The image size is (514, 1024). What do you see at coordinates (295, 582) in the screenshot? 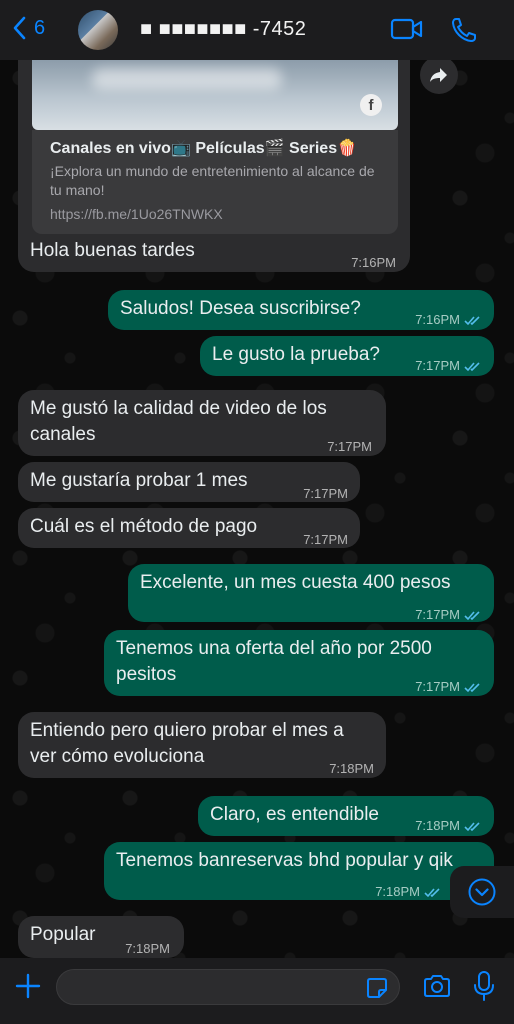
I see `message-text: Excelente, un mes cuesta 400 pesos` at bounding box center [295, 582].